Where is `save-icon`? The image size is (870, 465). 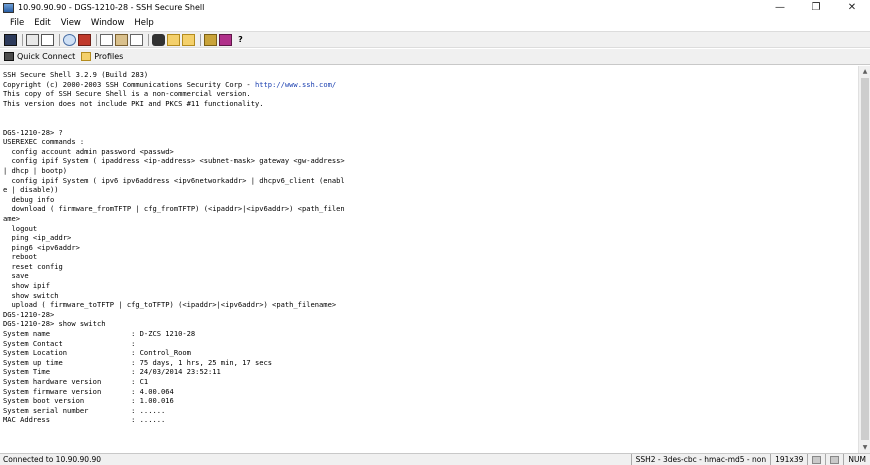 save-icon is located at coordinates (10, 39).